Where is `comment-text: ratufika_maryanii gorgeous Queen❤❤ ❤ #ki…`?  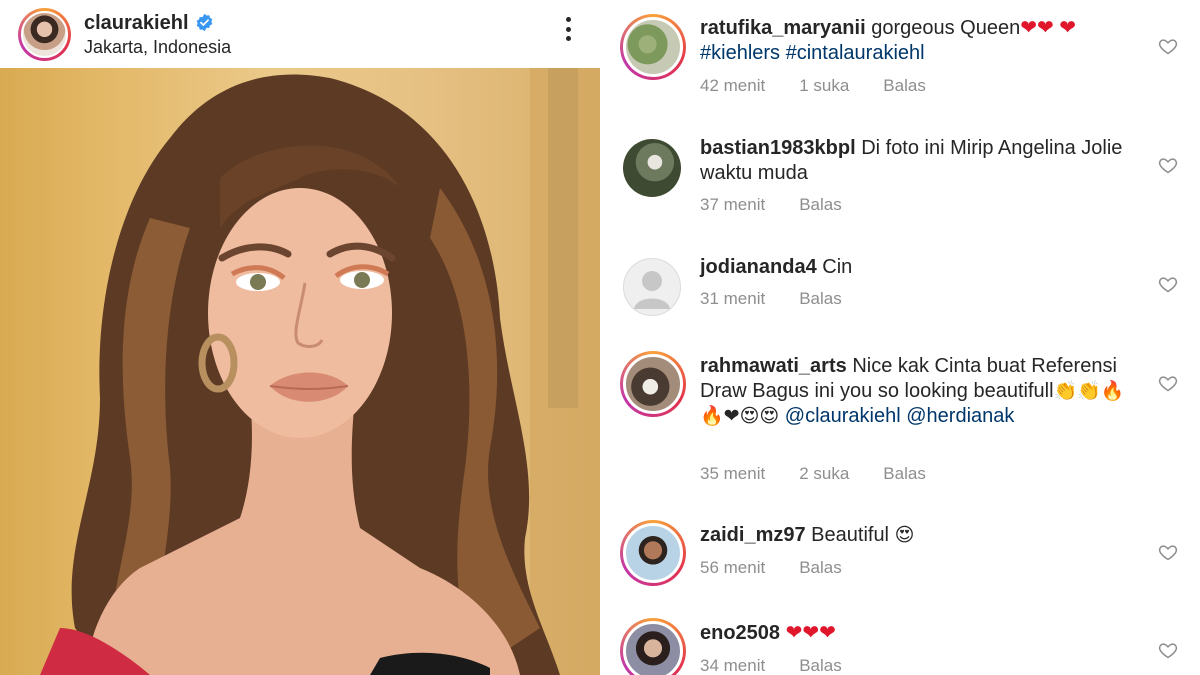
comment-text: ratufika_maryanii gorgeous Queen❤❤ ❤ #ki… is located at coordinates (888, 40).